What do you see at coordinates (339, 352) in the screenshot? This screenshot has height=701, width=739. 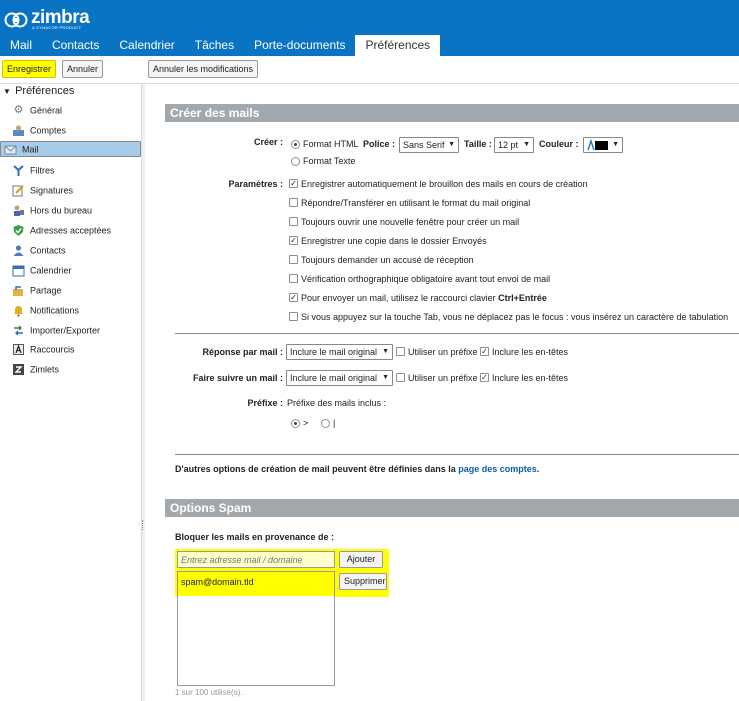 I see `reply-select: Inclure le mail original ▼` at bounding box center [339, 352].